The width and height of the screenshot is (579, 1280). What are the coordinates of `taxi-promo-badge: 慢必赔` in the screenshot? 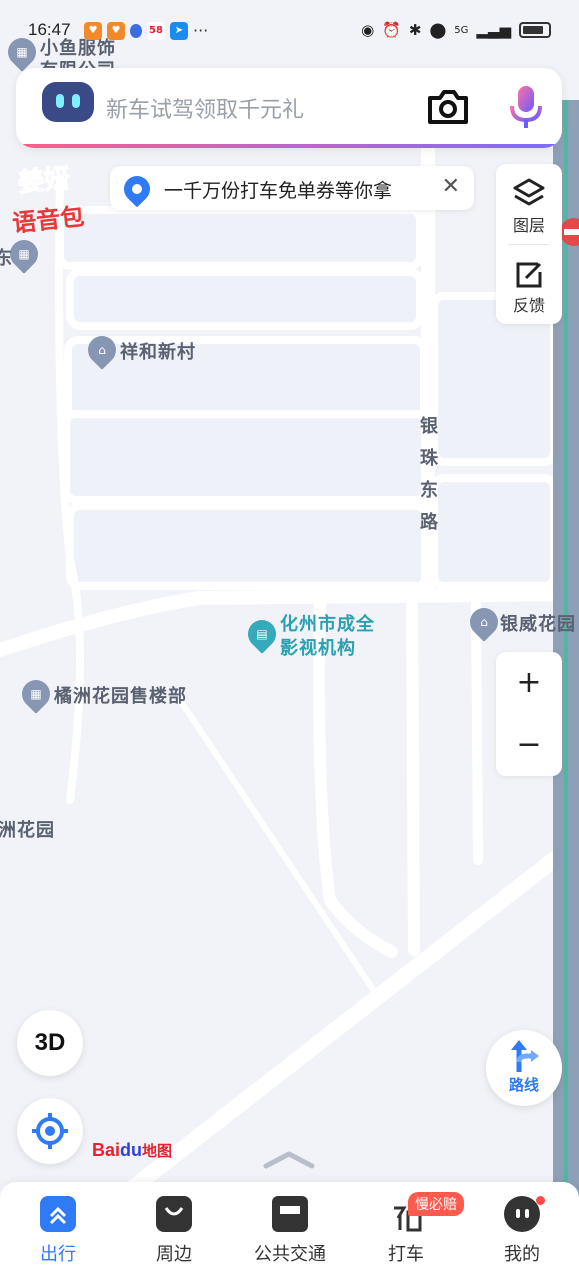 It's located at (436, 1204).